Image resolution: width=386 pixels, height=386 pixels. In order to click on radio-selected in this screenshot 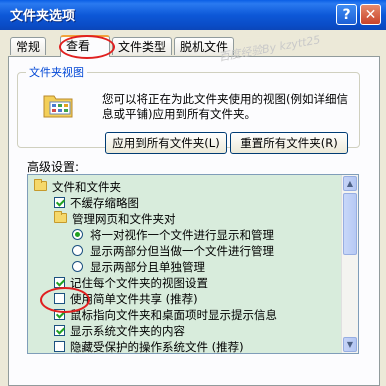, I will do `click(77, 234)`.